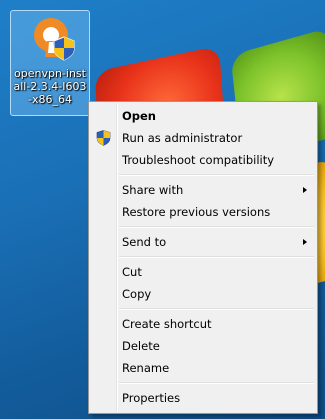  I want to click on menu-item-run-as-administrator: Run as administrator, so click(203, 138).